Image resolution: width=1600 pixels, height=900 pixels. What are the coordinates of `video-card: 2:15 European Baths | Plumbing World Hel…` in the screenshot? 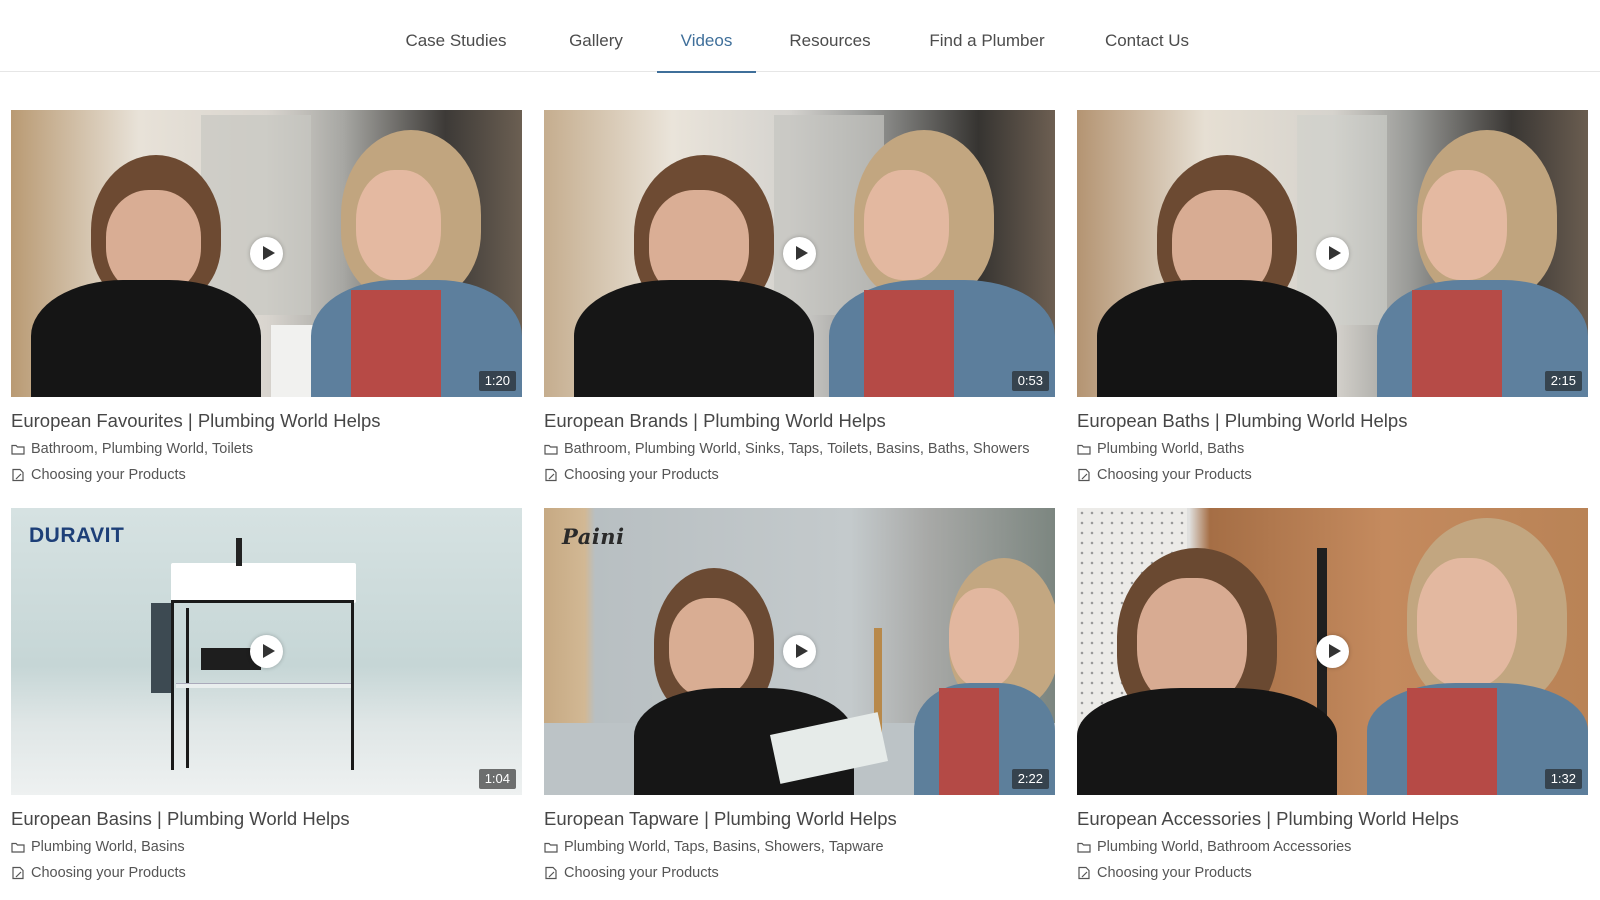 It's located at (1332, 298).